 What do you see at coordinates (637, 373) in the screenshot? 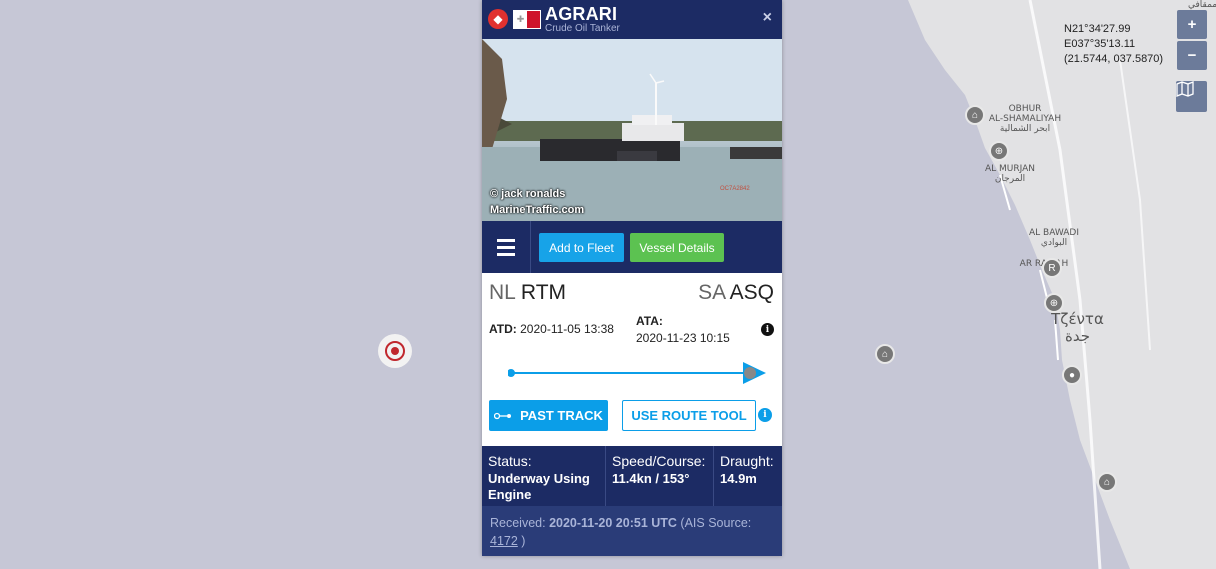
I see `voyage-progress-bar` at bounding box center [637, 373].